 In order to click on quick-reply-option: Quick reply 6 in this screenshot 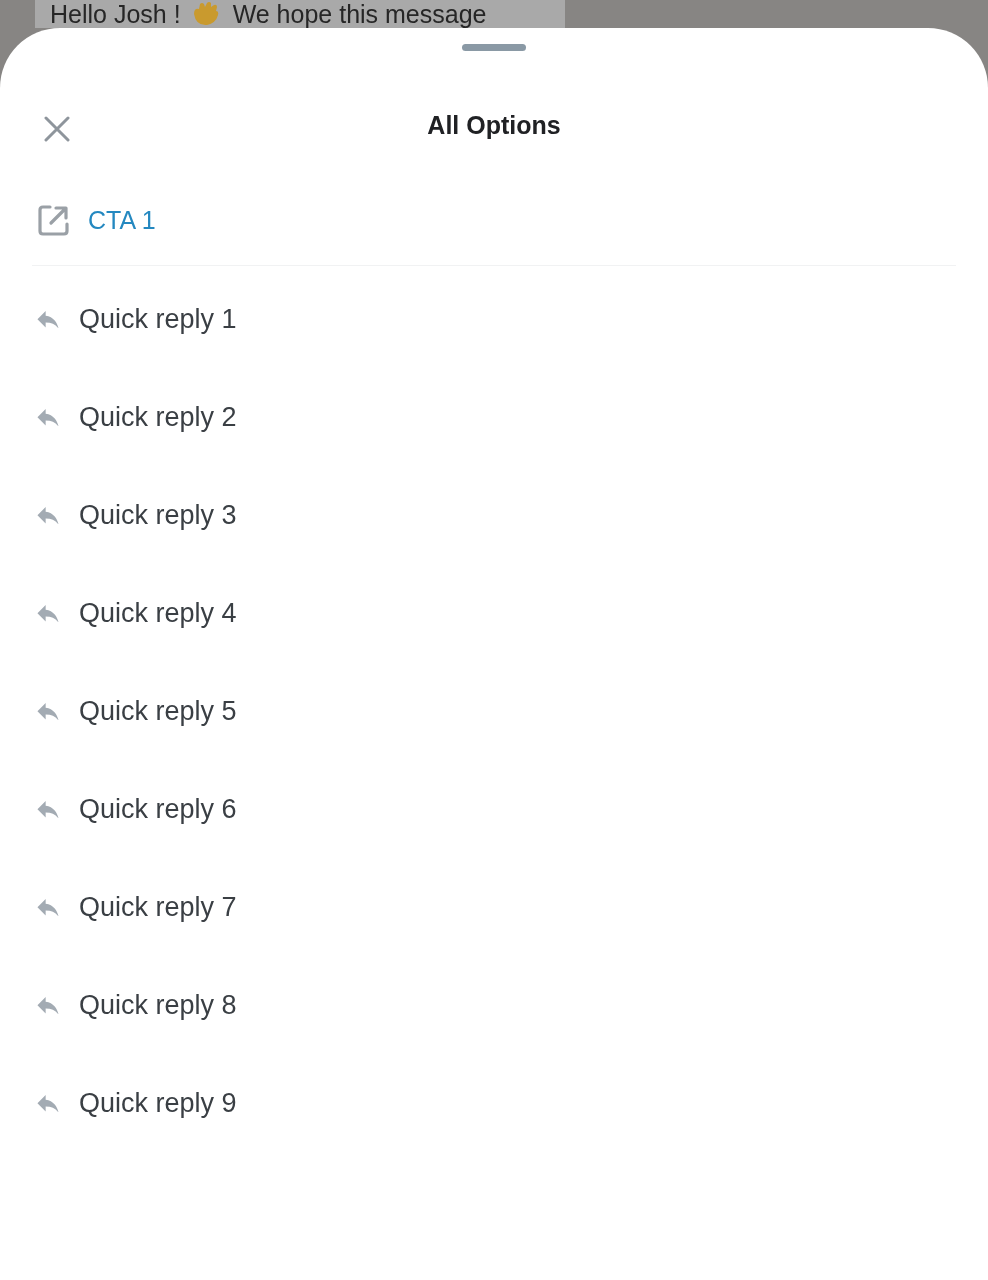, I will do `click(137, 809)`.